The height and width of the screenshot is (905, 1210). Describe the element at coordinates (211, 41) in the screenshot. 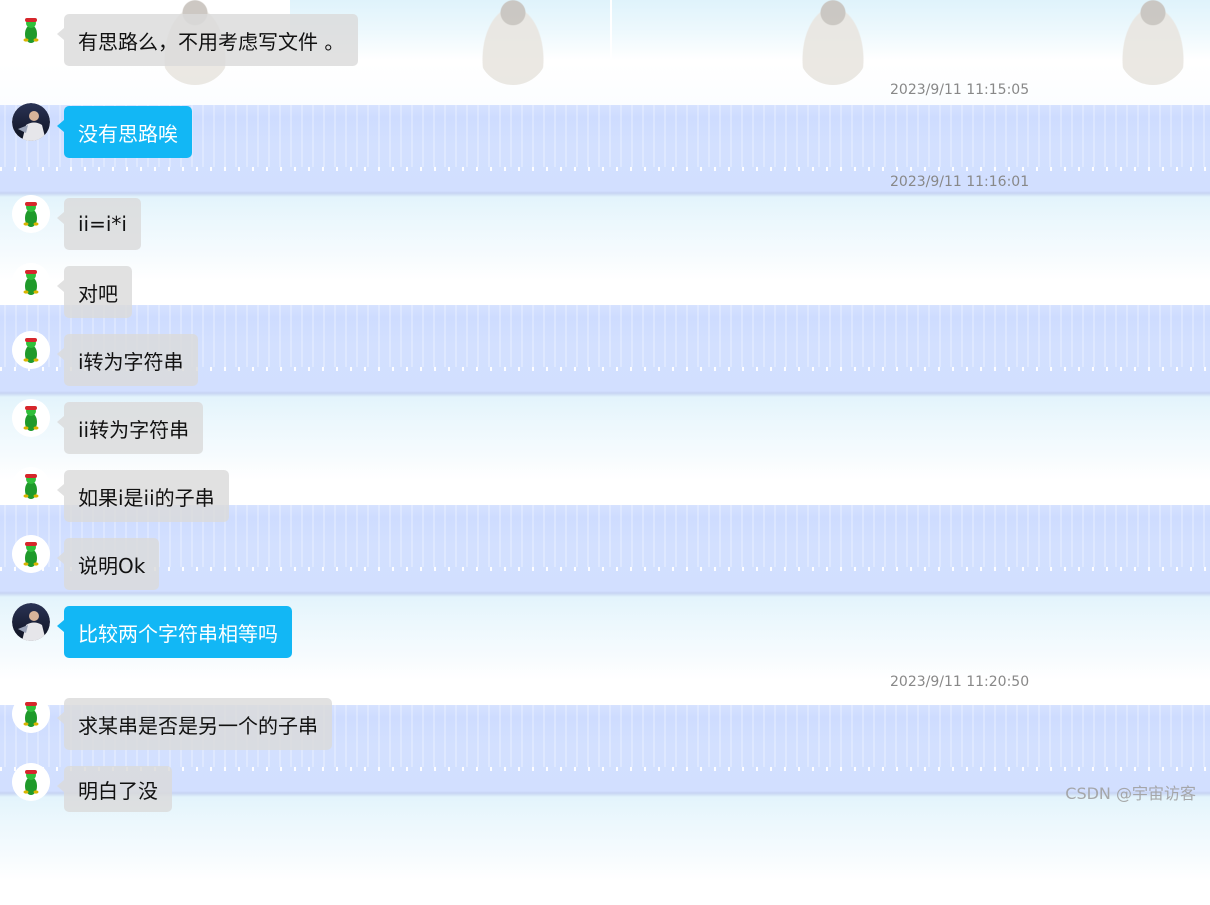

I see `message-text: 有思路么，不用考虑写文件 。` at that location.